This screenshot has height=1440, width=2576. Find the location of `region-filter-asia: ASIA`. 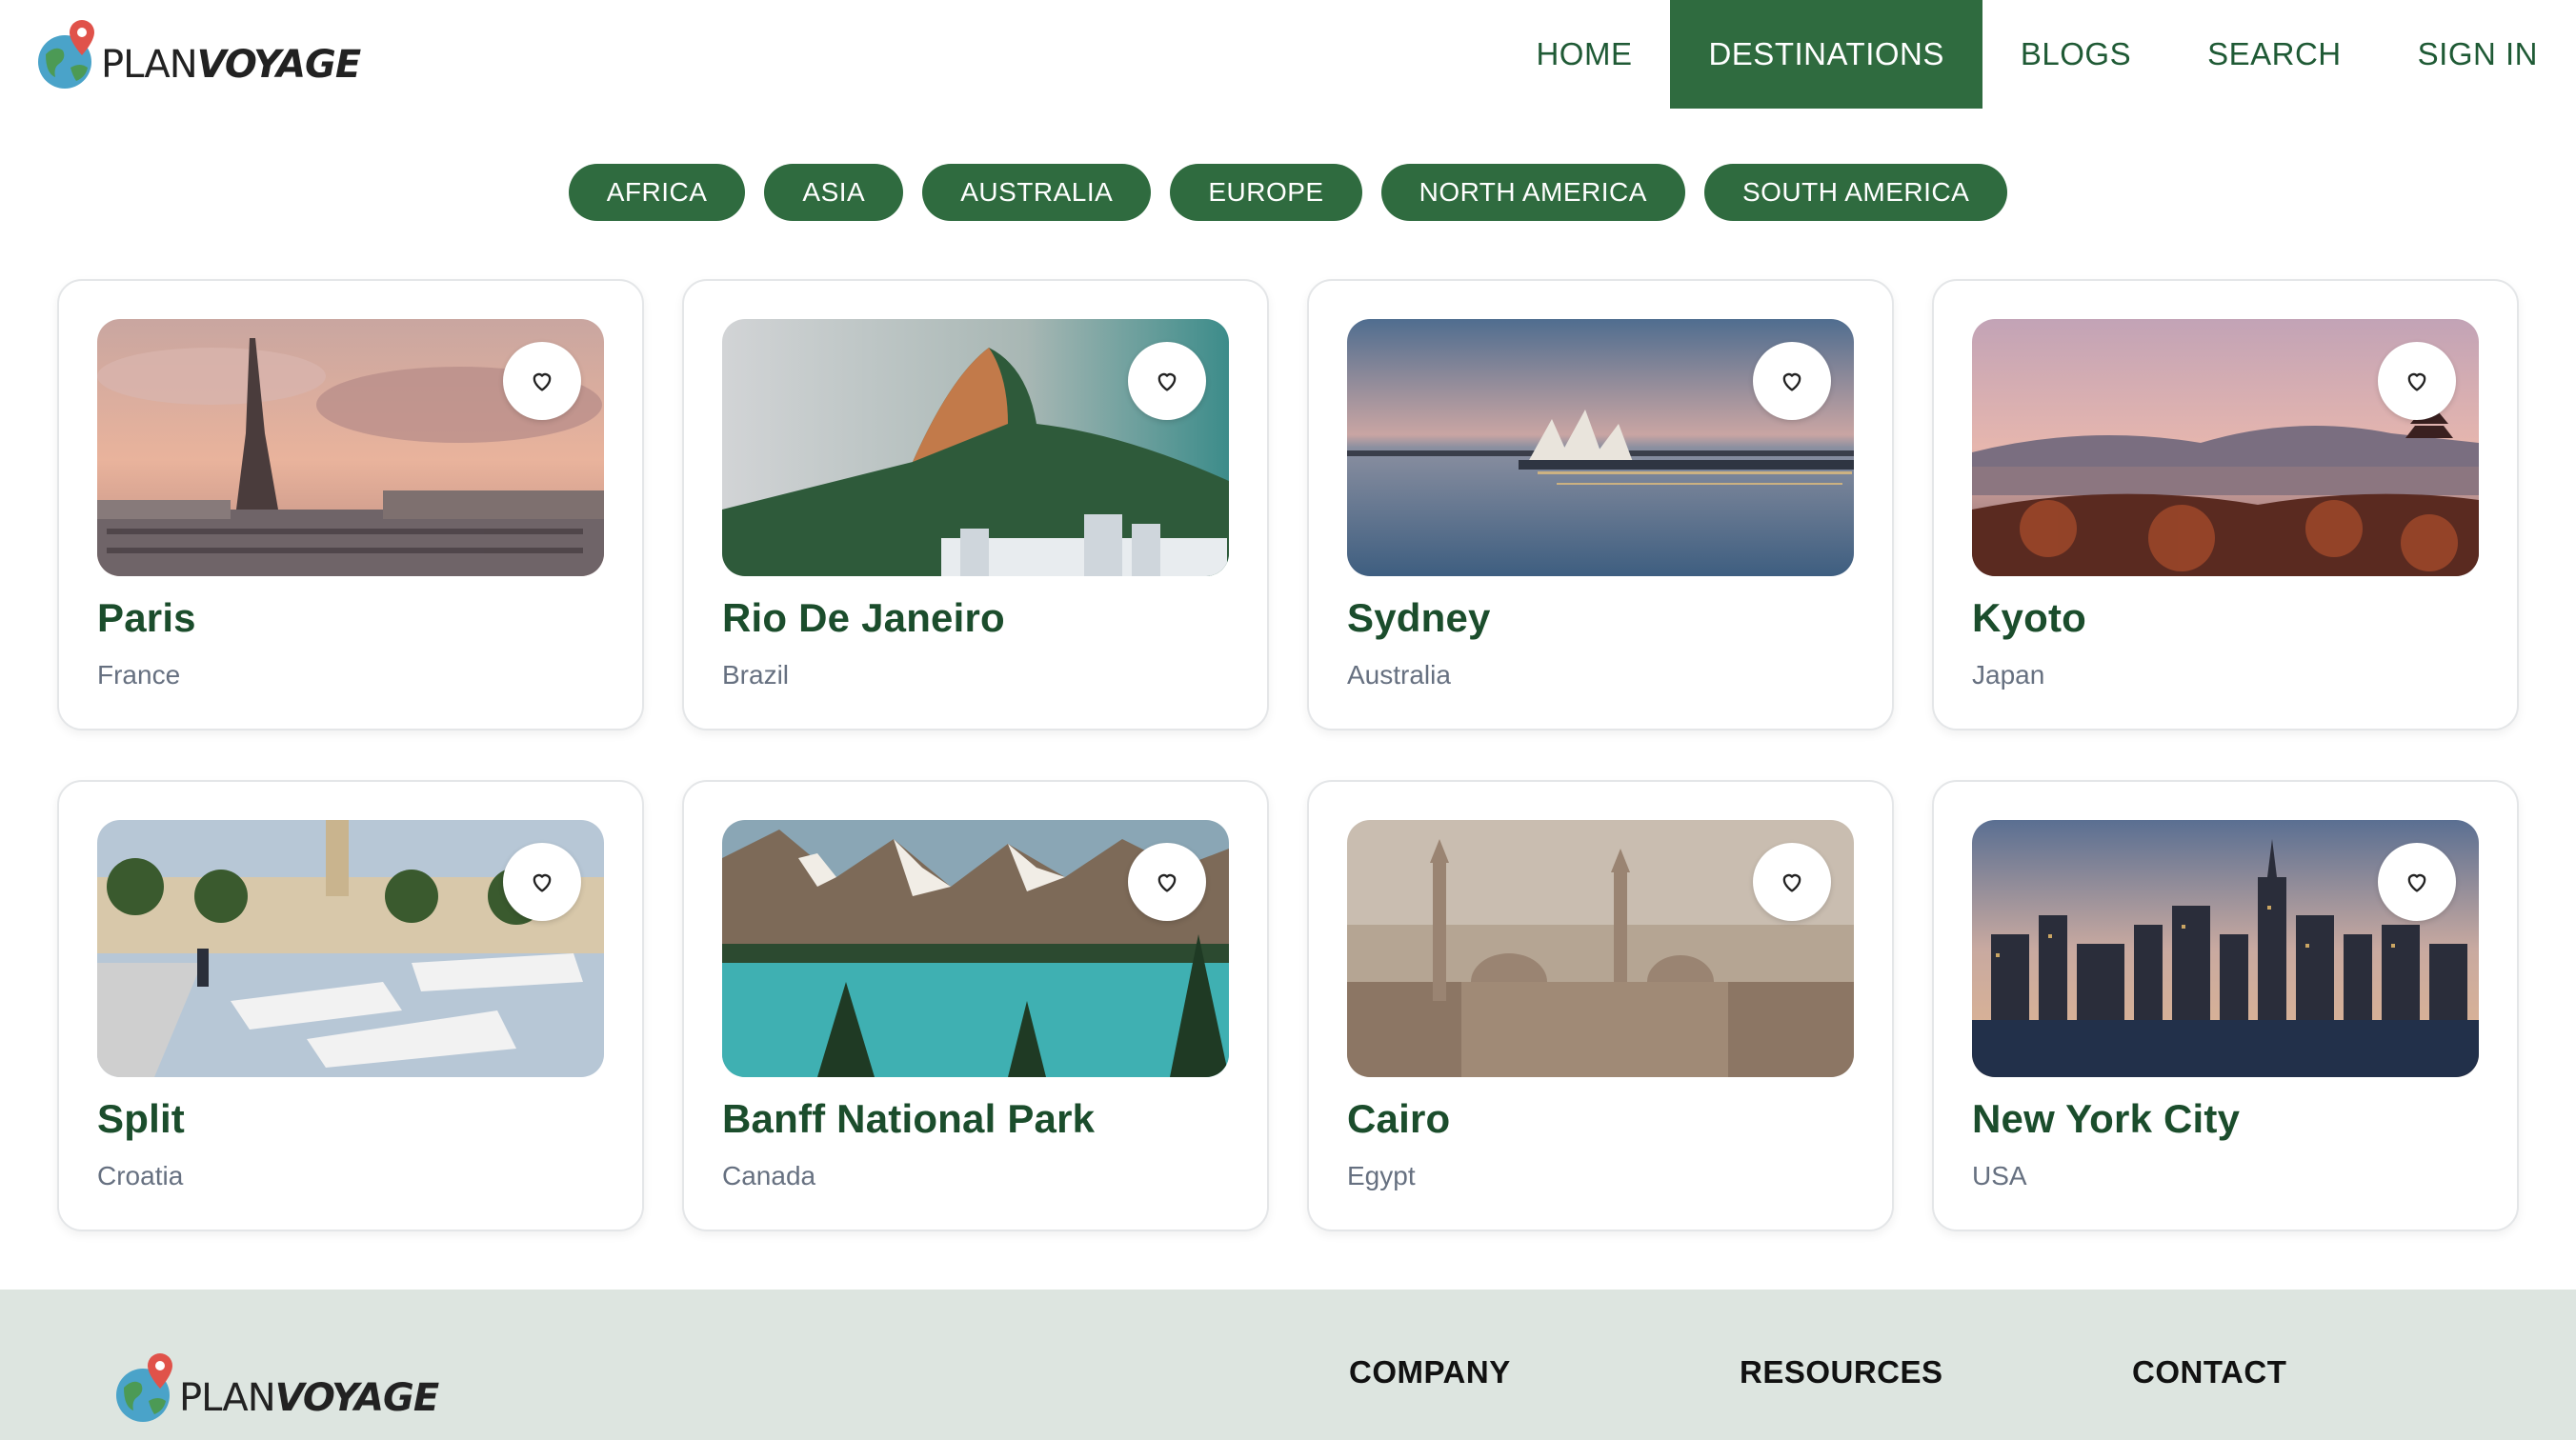

region-filter-asia: ASIA is located at coordinates (834, 192).